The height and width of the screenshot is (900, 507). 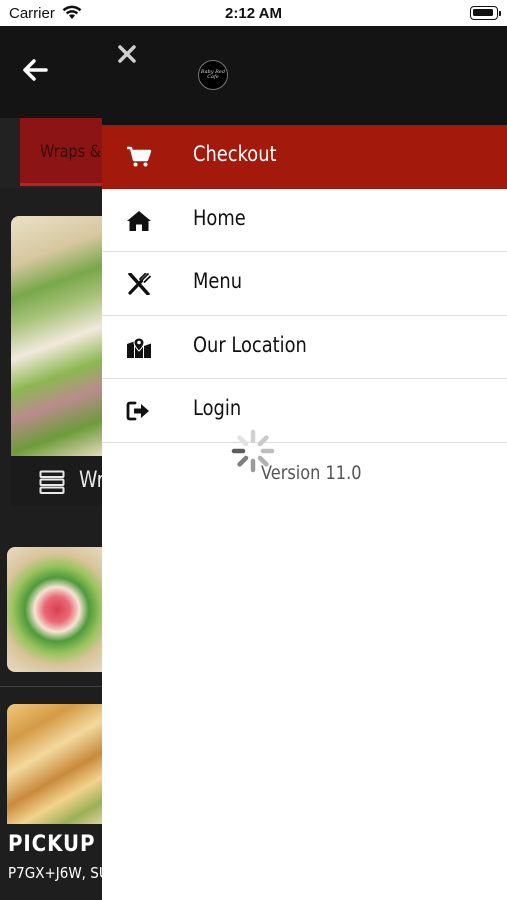 I want to click on background-header, so click(x=51, y=72).